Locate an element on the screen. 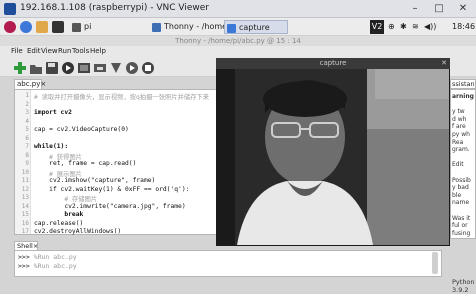  assistant-text: Rea is located at coordinates (458, 142).